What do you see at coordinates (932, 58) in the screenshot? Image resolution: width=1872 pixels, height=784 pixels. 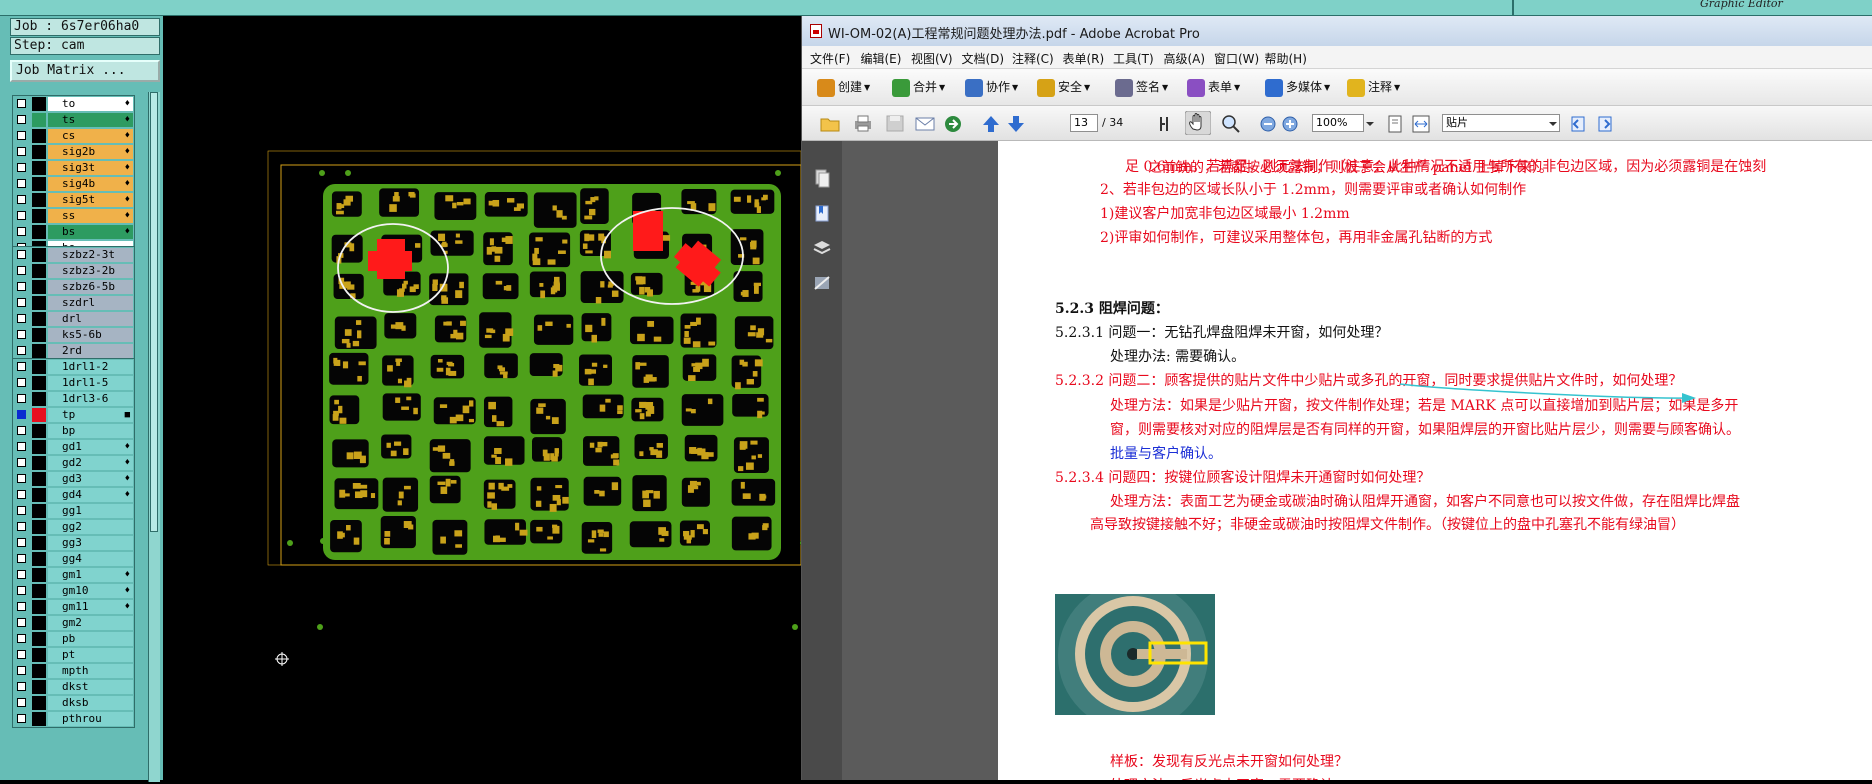 I see `menu-item: 视图(V)` at bounding box center [932, 58].